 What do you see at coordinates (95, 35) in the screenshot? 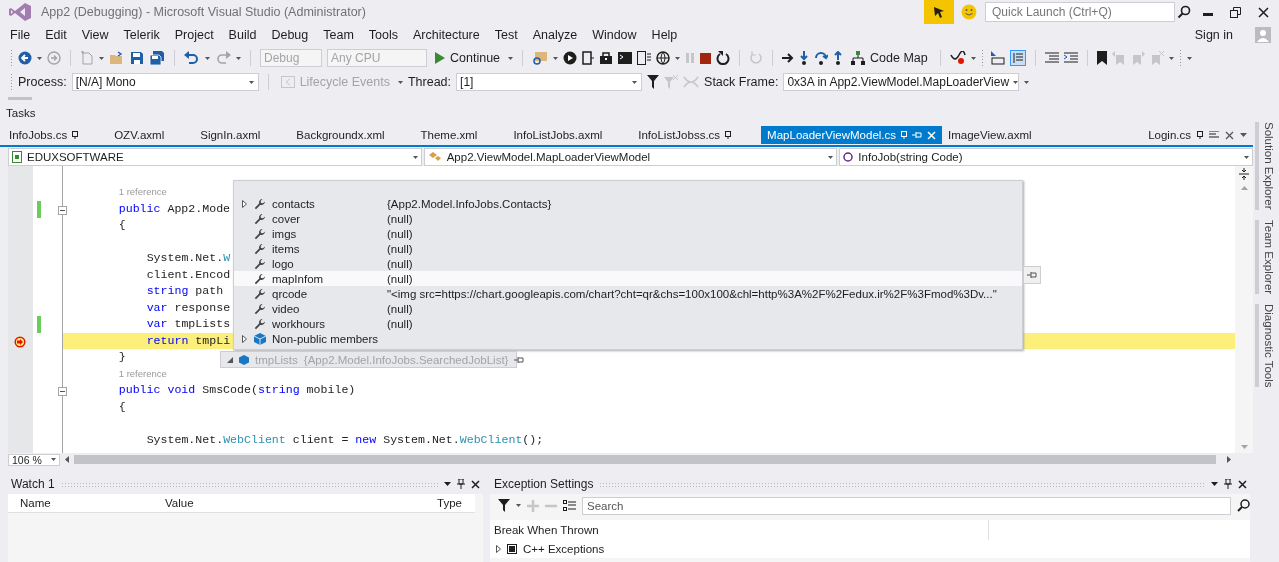
I see `menu-item: View` at bounding box center [95, 35].